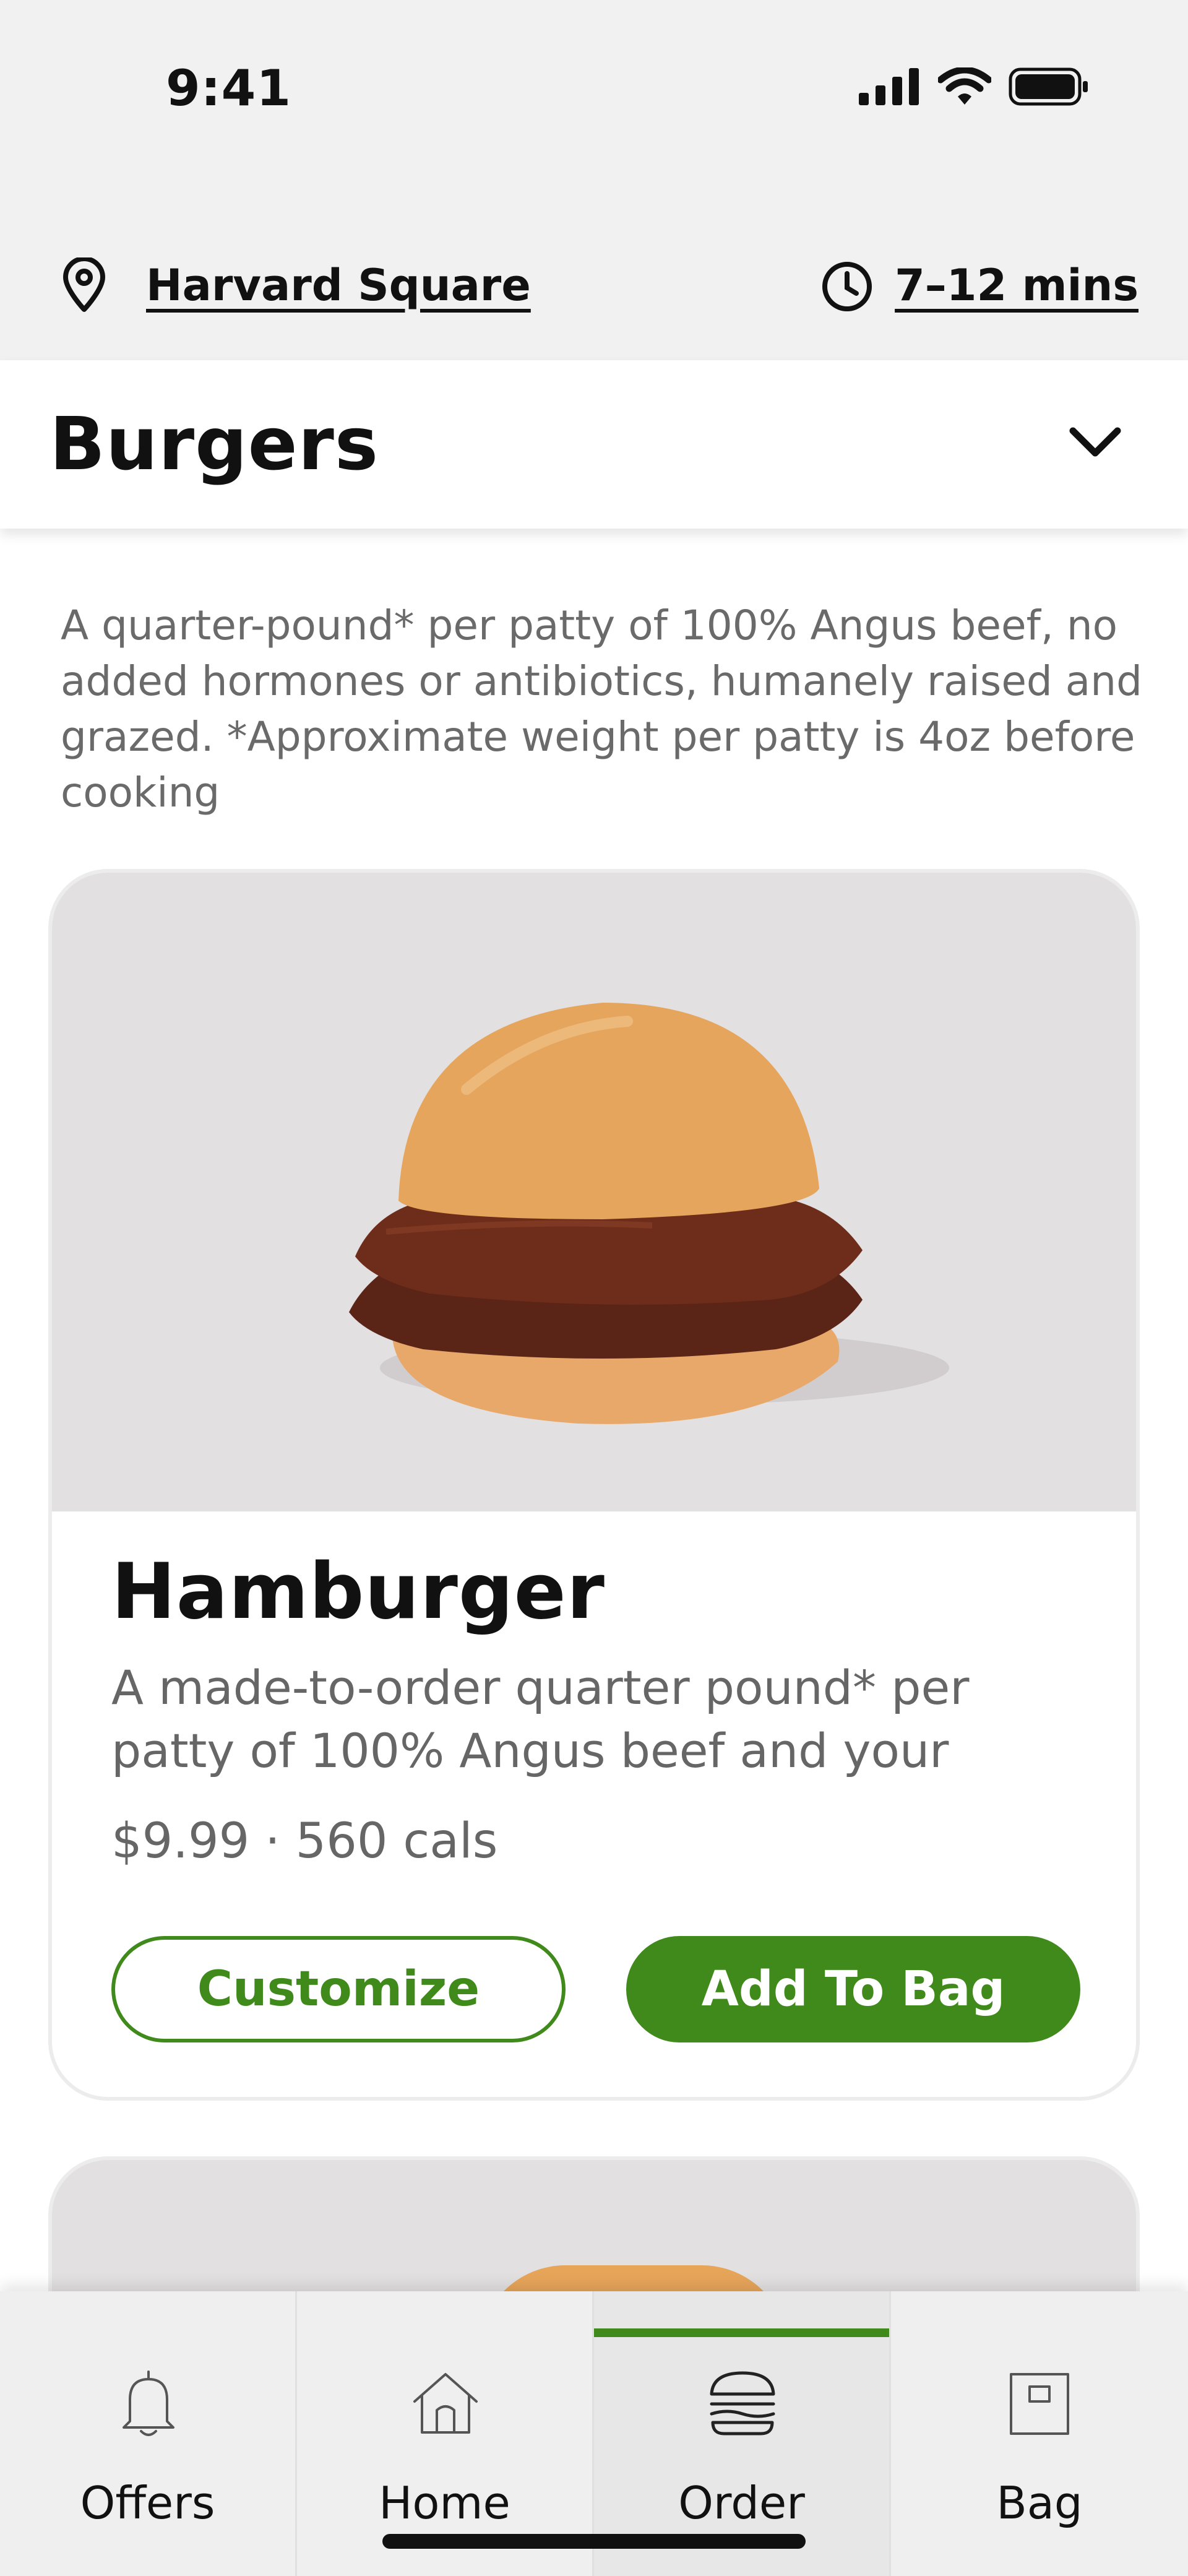  Describe the element at coordinates (228, 88) in the screenshot. I see `status-time: 9:41` at that location.